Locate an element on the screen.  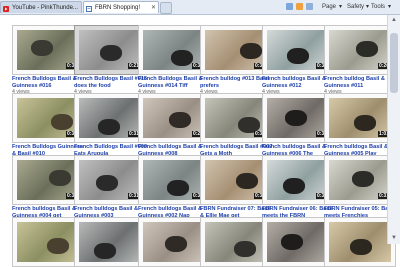
new-tab-button is located at coordinates (166, 8).